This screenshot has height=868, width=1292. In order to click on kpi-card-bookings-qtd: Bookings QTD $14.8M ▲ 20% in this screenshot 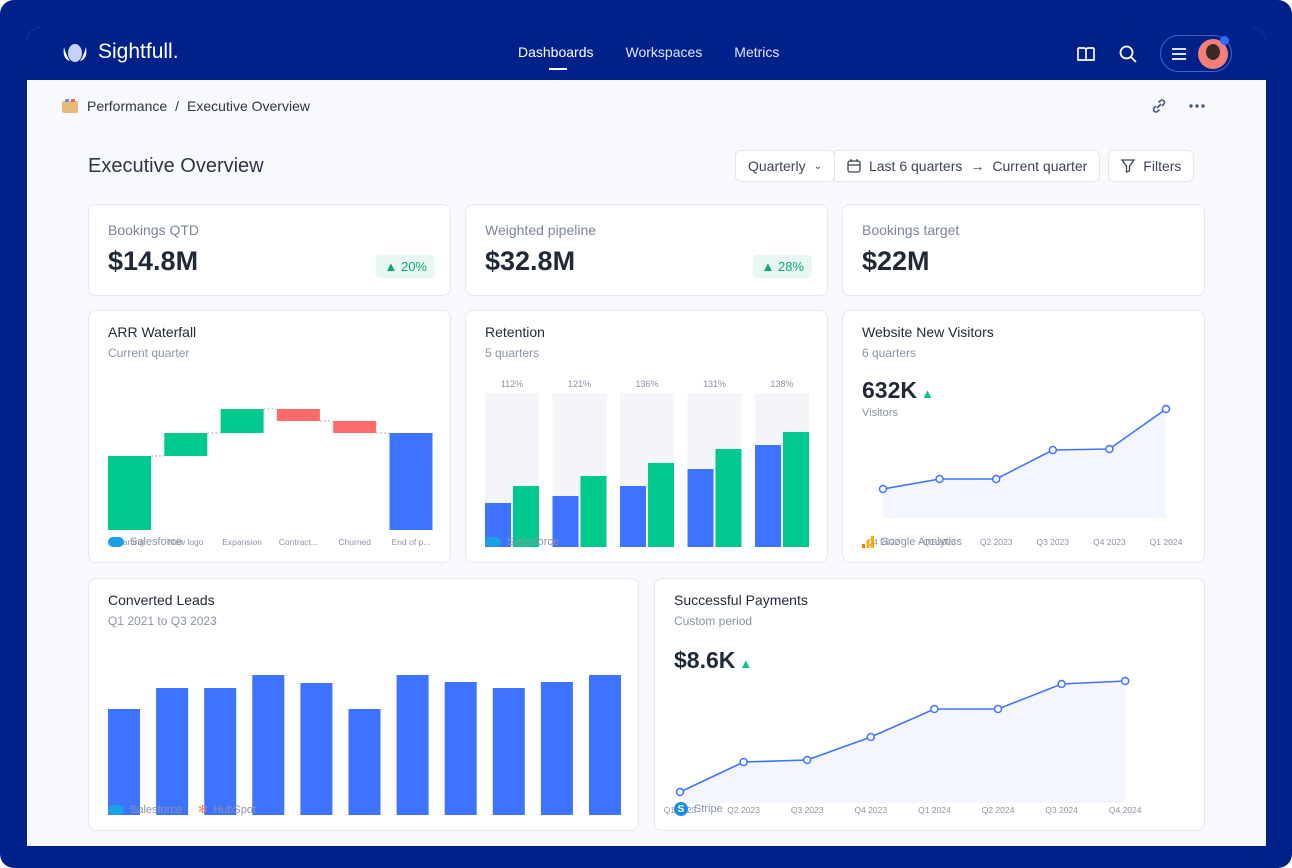, I will do `click(269, 250)`.